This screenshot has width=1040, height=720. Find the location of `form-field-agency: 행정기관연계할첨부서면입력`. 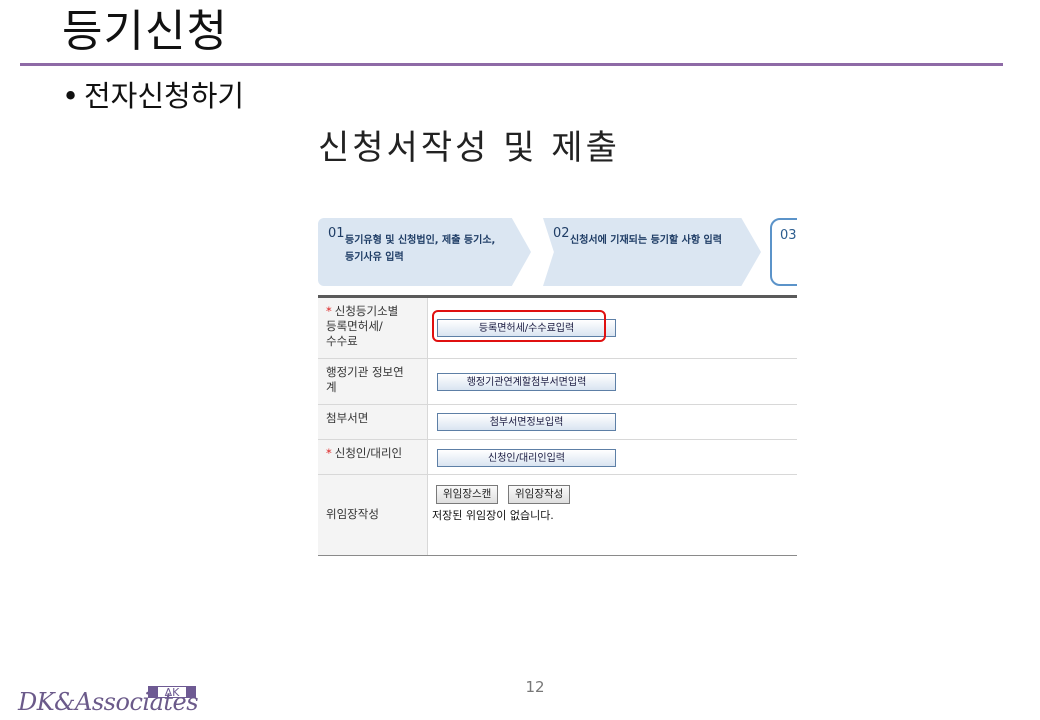

form-field-agency: 행정기관연계할첨부서면입력 is located at coordinates (612, 381).